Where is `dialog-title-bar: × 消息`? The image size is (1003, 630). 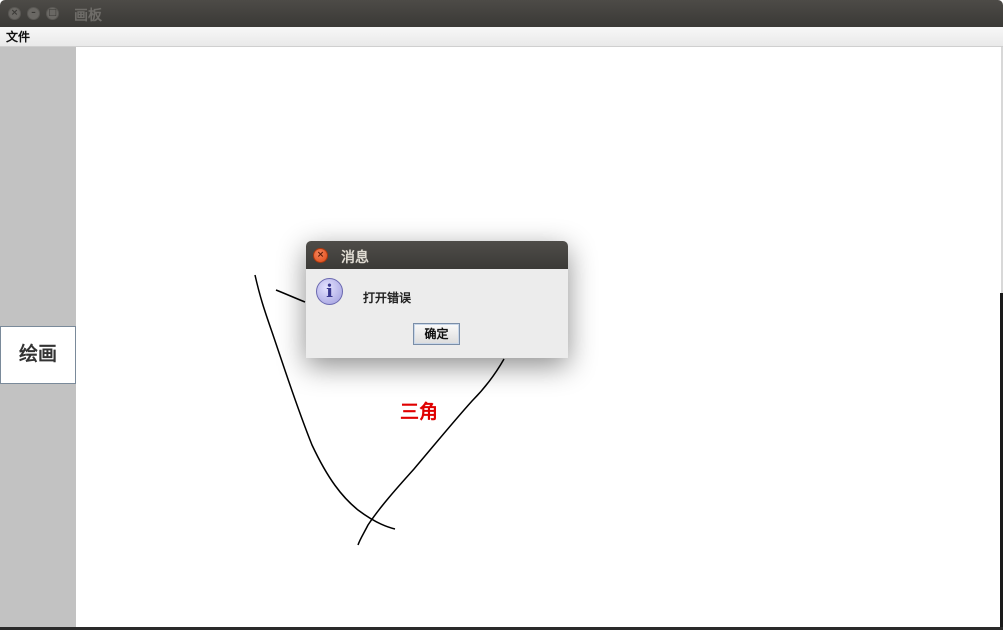 dialog-title-bar: × 消息 is located at coordinates (437, 255).